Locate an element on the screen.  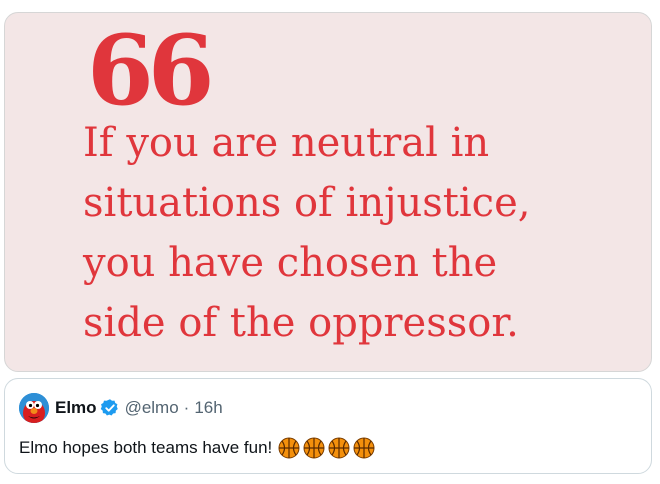
elmo-avatar-icon is located at coordinates (34, 408).